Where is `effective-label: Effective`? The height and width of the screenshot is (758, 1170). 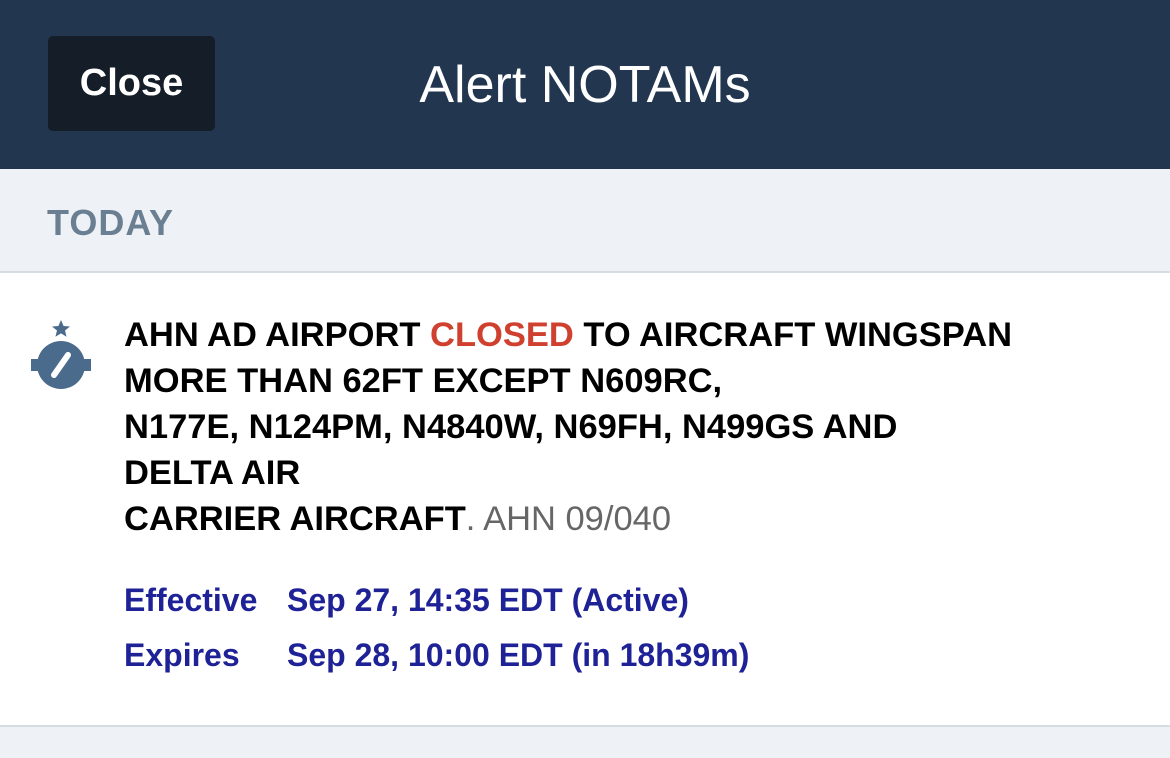 effective-label: Effective is located at coordinates (191, 600).